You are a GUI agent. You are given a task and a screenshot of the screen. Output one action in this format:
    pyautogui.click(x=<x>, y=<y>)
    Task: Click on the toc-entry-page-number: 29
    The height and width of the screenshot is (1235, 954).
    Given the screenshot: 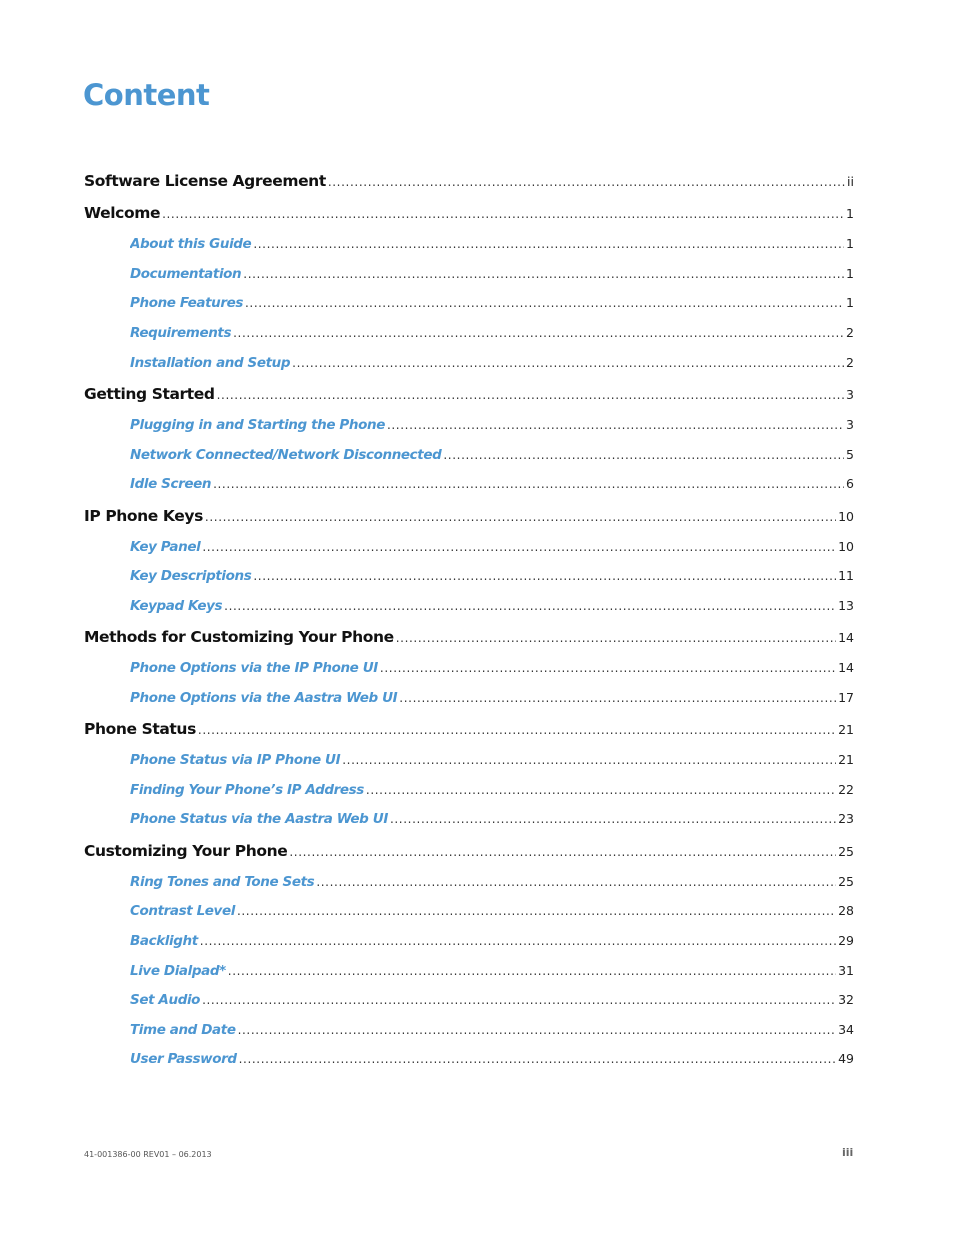 What is the action you would take?
    pyautogui.click(x=846, y=940)
    